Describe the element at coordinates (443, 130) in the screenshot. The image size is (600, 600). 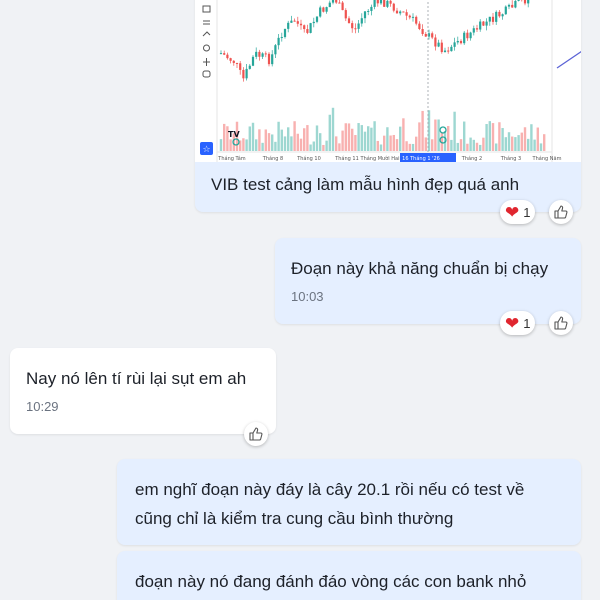
I see `event-marker` at that location.